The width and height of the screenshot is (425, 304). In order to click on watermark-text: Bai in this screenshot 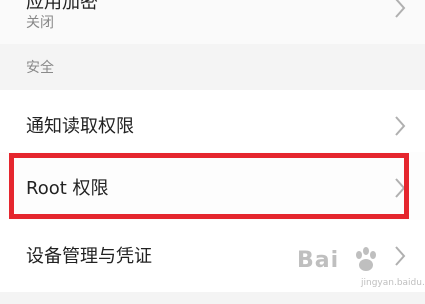, I will do `click(318, 260)`.